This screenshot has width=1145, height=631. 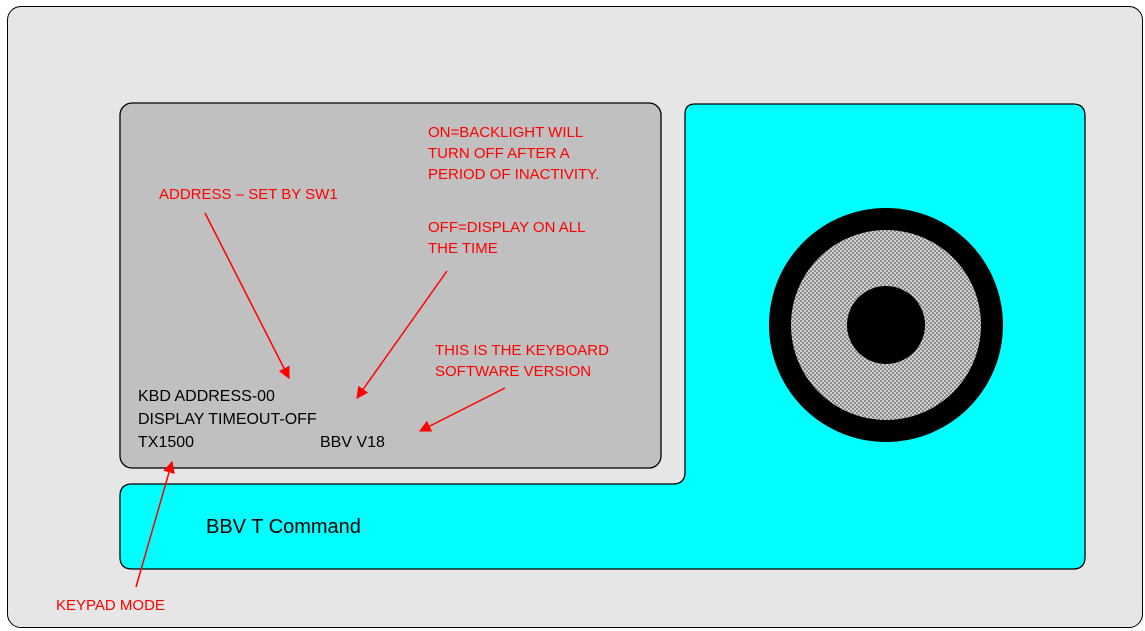 I want to click on version-note: THIS IS THE KEYBOARD SOFTWARE VERSION, so click(x=522, y=361).